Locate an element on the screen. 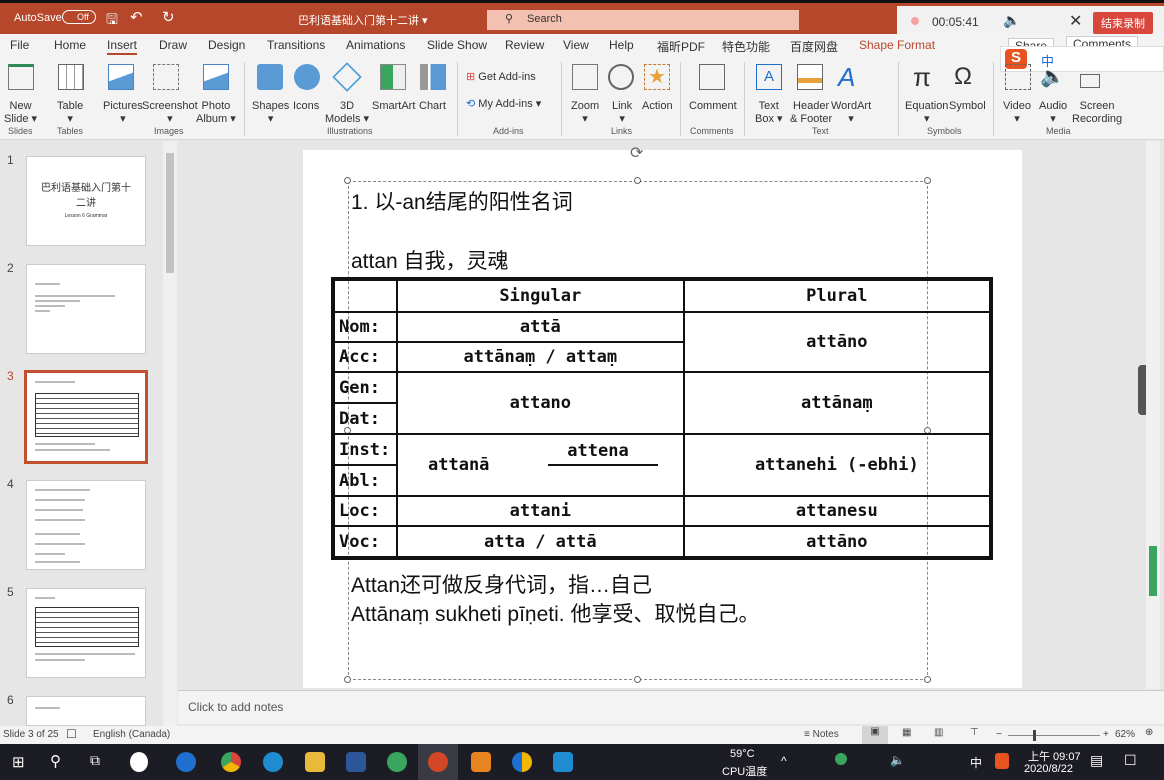  normal-view-icon: ▣ is located at coordinates (875, 735).